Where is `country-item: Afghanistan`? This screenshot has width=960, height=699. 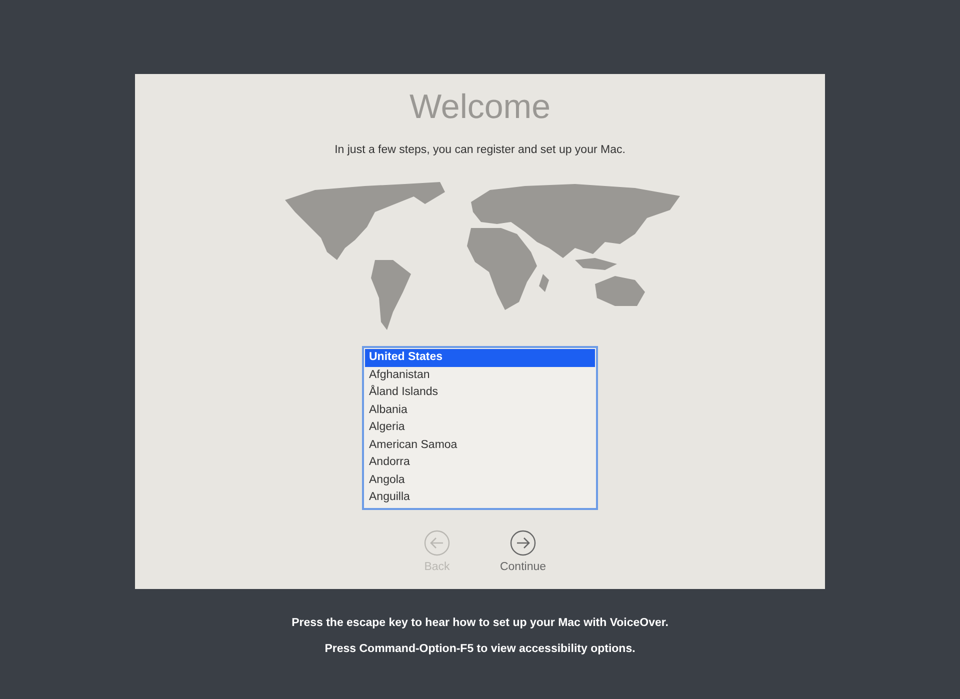
country-item: Afghanistan is located at coordinates (480, 375).